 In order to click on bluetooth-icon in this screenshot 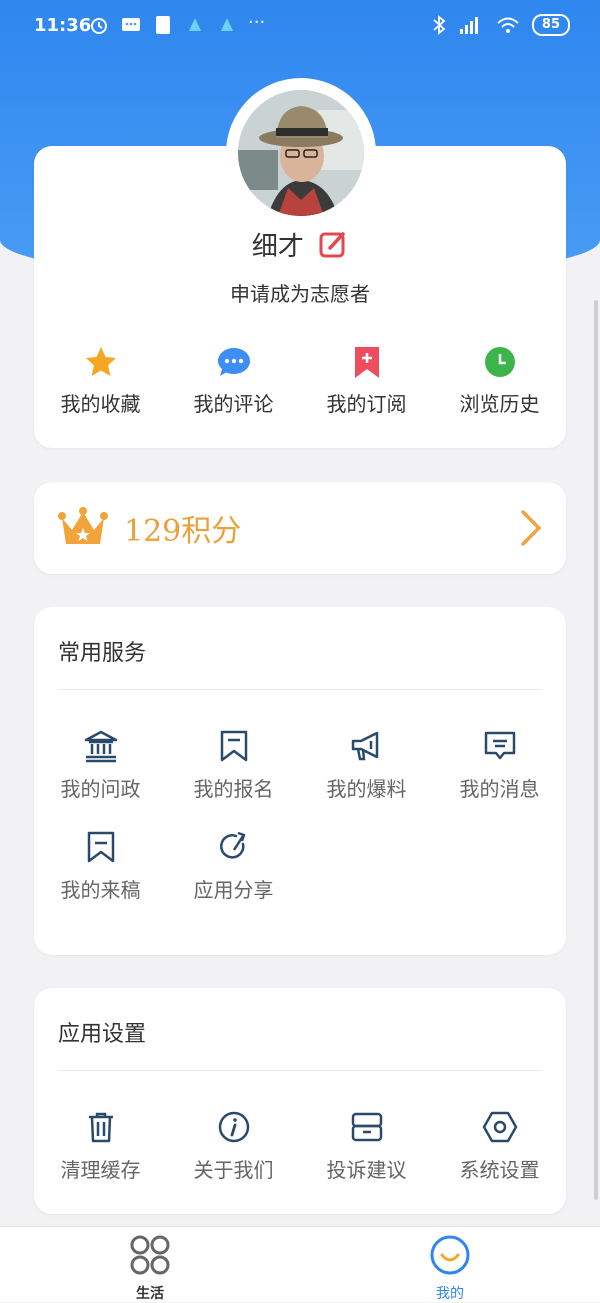, I will do `click(439, 25)`.